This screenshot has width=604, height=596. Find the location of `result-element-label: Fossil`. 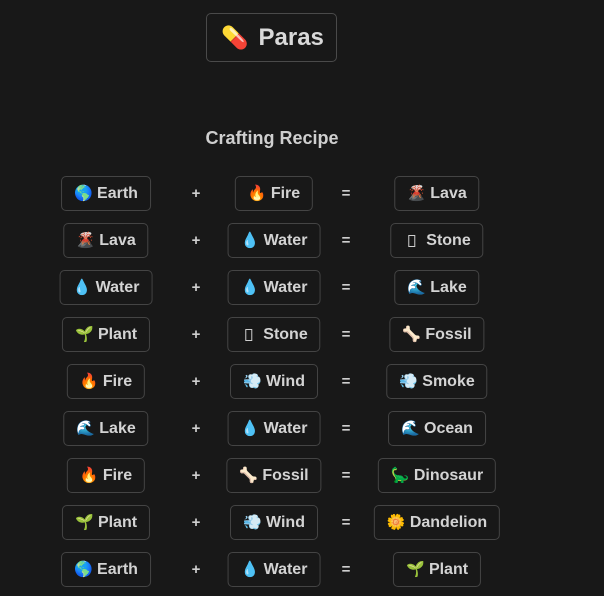

result-element-label: Fossil is located at coordinates (448, 334).